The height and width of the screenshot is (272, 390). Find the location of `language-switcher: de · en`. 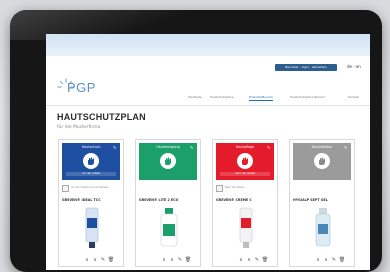

language-switcher: de · en is located at coordinates (354, 66).